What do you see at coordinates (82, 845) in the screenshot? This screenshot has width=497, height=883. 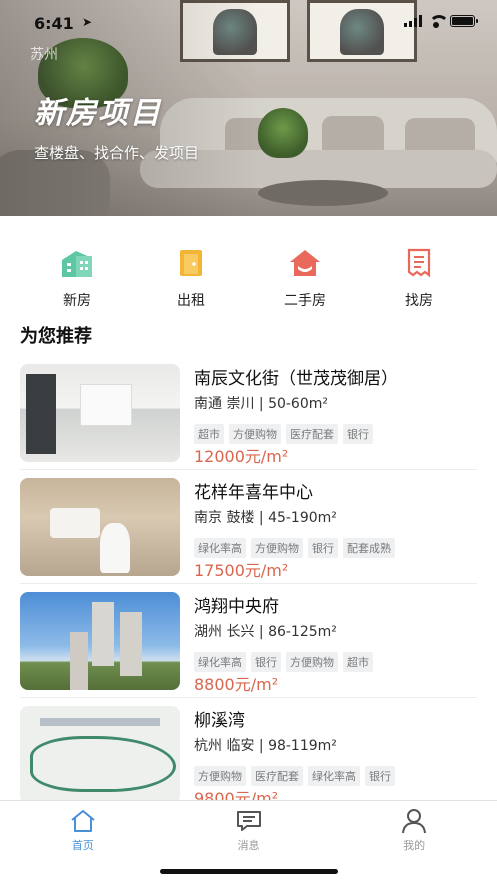 I see `tab-label: 首页` at bounding box center [82, 845].